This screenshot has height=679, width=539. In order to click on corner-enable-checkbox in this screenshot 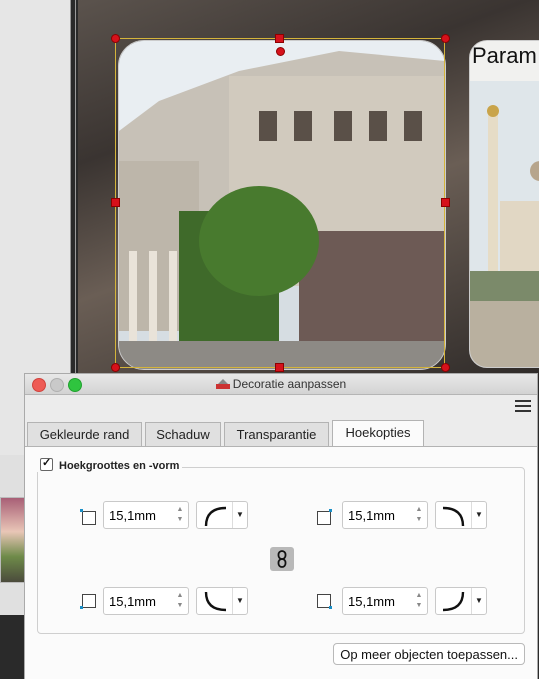, I will do `click(46, 463)`.